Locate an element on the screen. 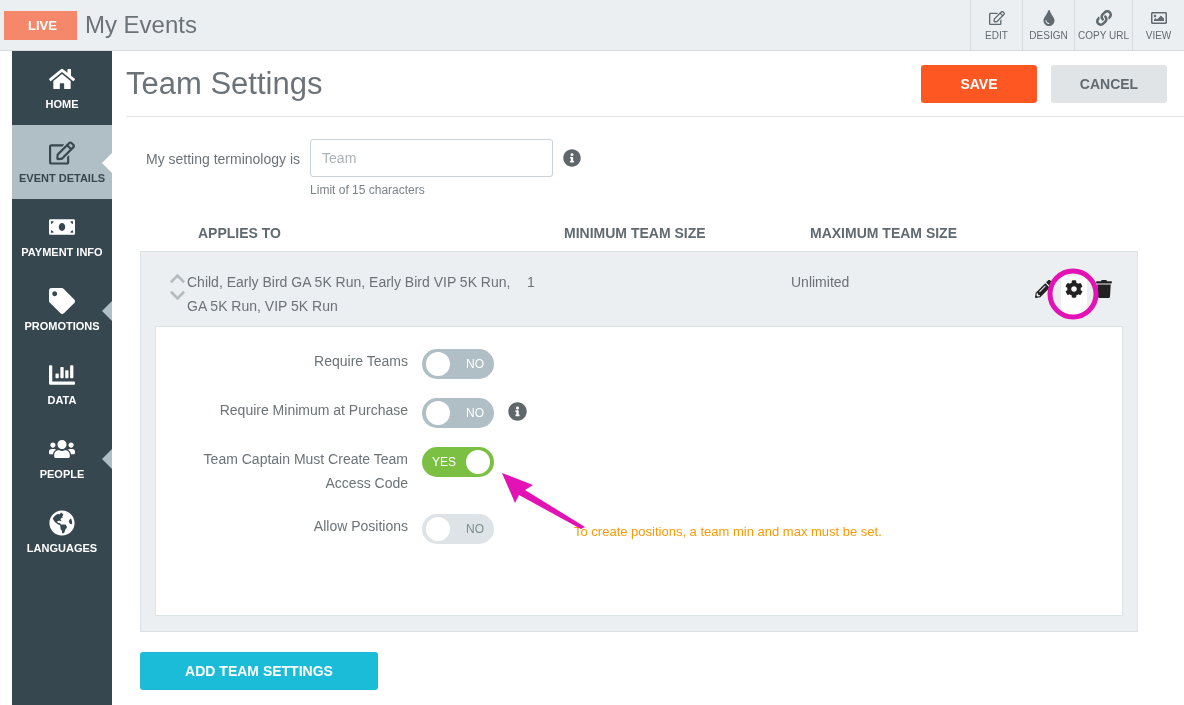 This screenshot has height=705, width=1184. column-header: MAXIMUM TEAM SIZE is located at coordinates (884, 234).